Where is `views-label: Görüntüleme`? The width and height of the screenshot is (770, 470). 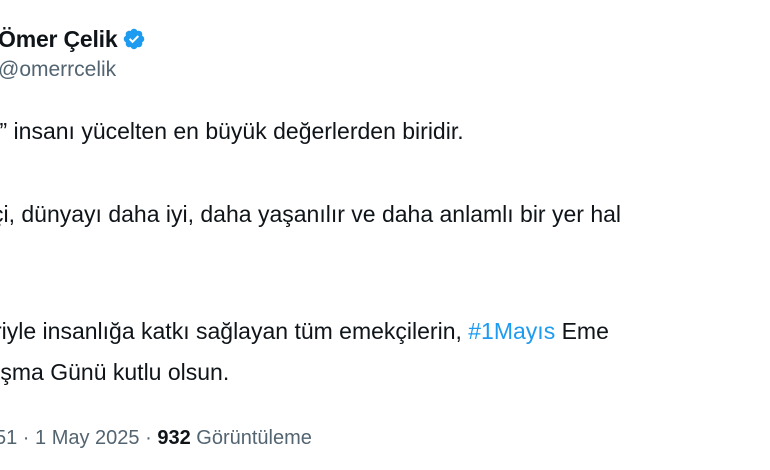
views-label: Görüntüleme is located at coordinates (251, 438).